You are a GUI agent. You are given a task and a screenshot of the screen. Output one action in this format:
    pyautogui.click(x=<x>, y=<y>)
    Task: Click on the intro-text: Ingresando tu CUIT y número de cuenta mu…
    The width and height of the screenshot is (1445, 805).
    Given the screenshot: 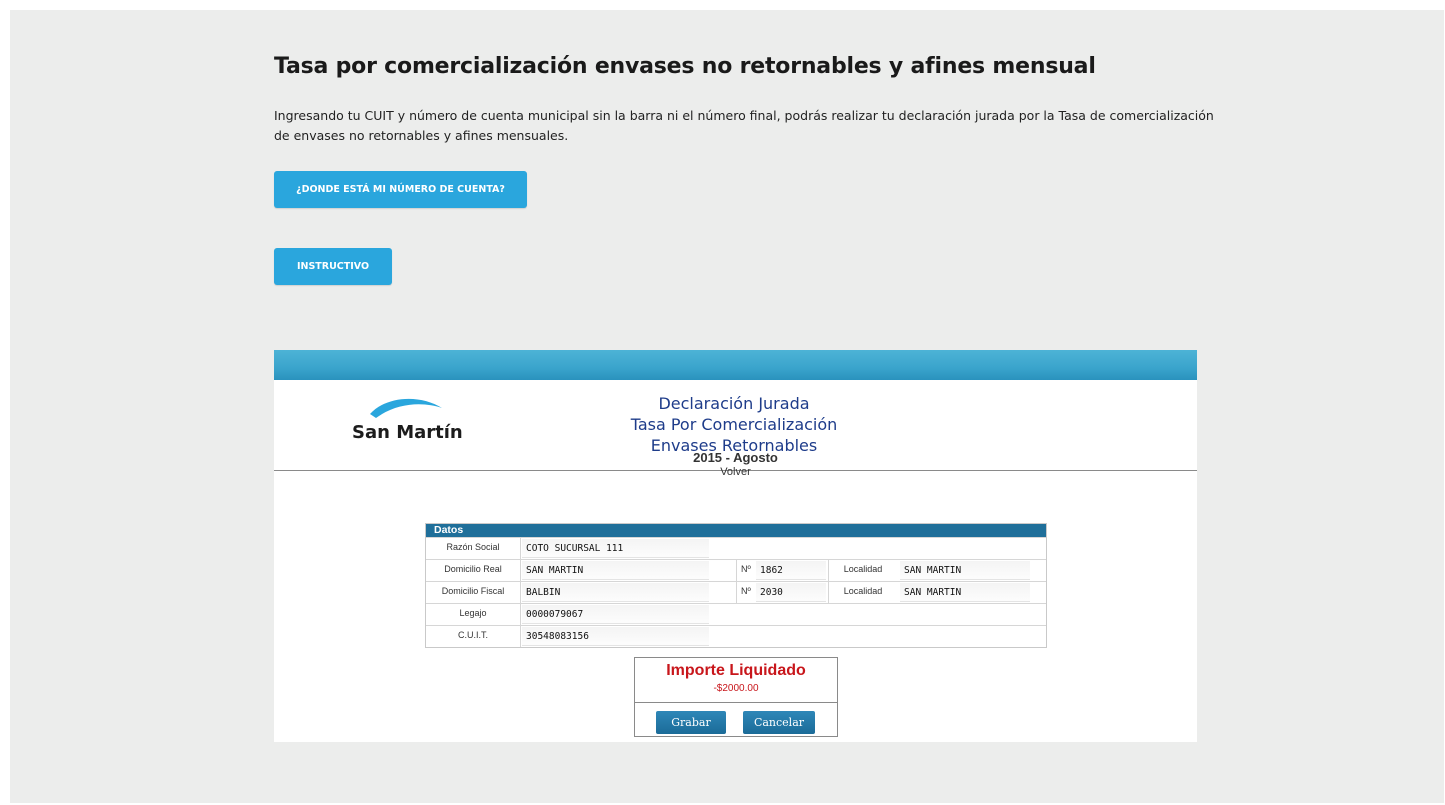 What is the action you would take?
    pyautogui.click(x=744, y=125)
    